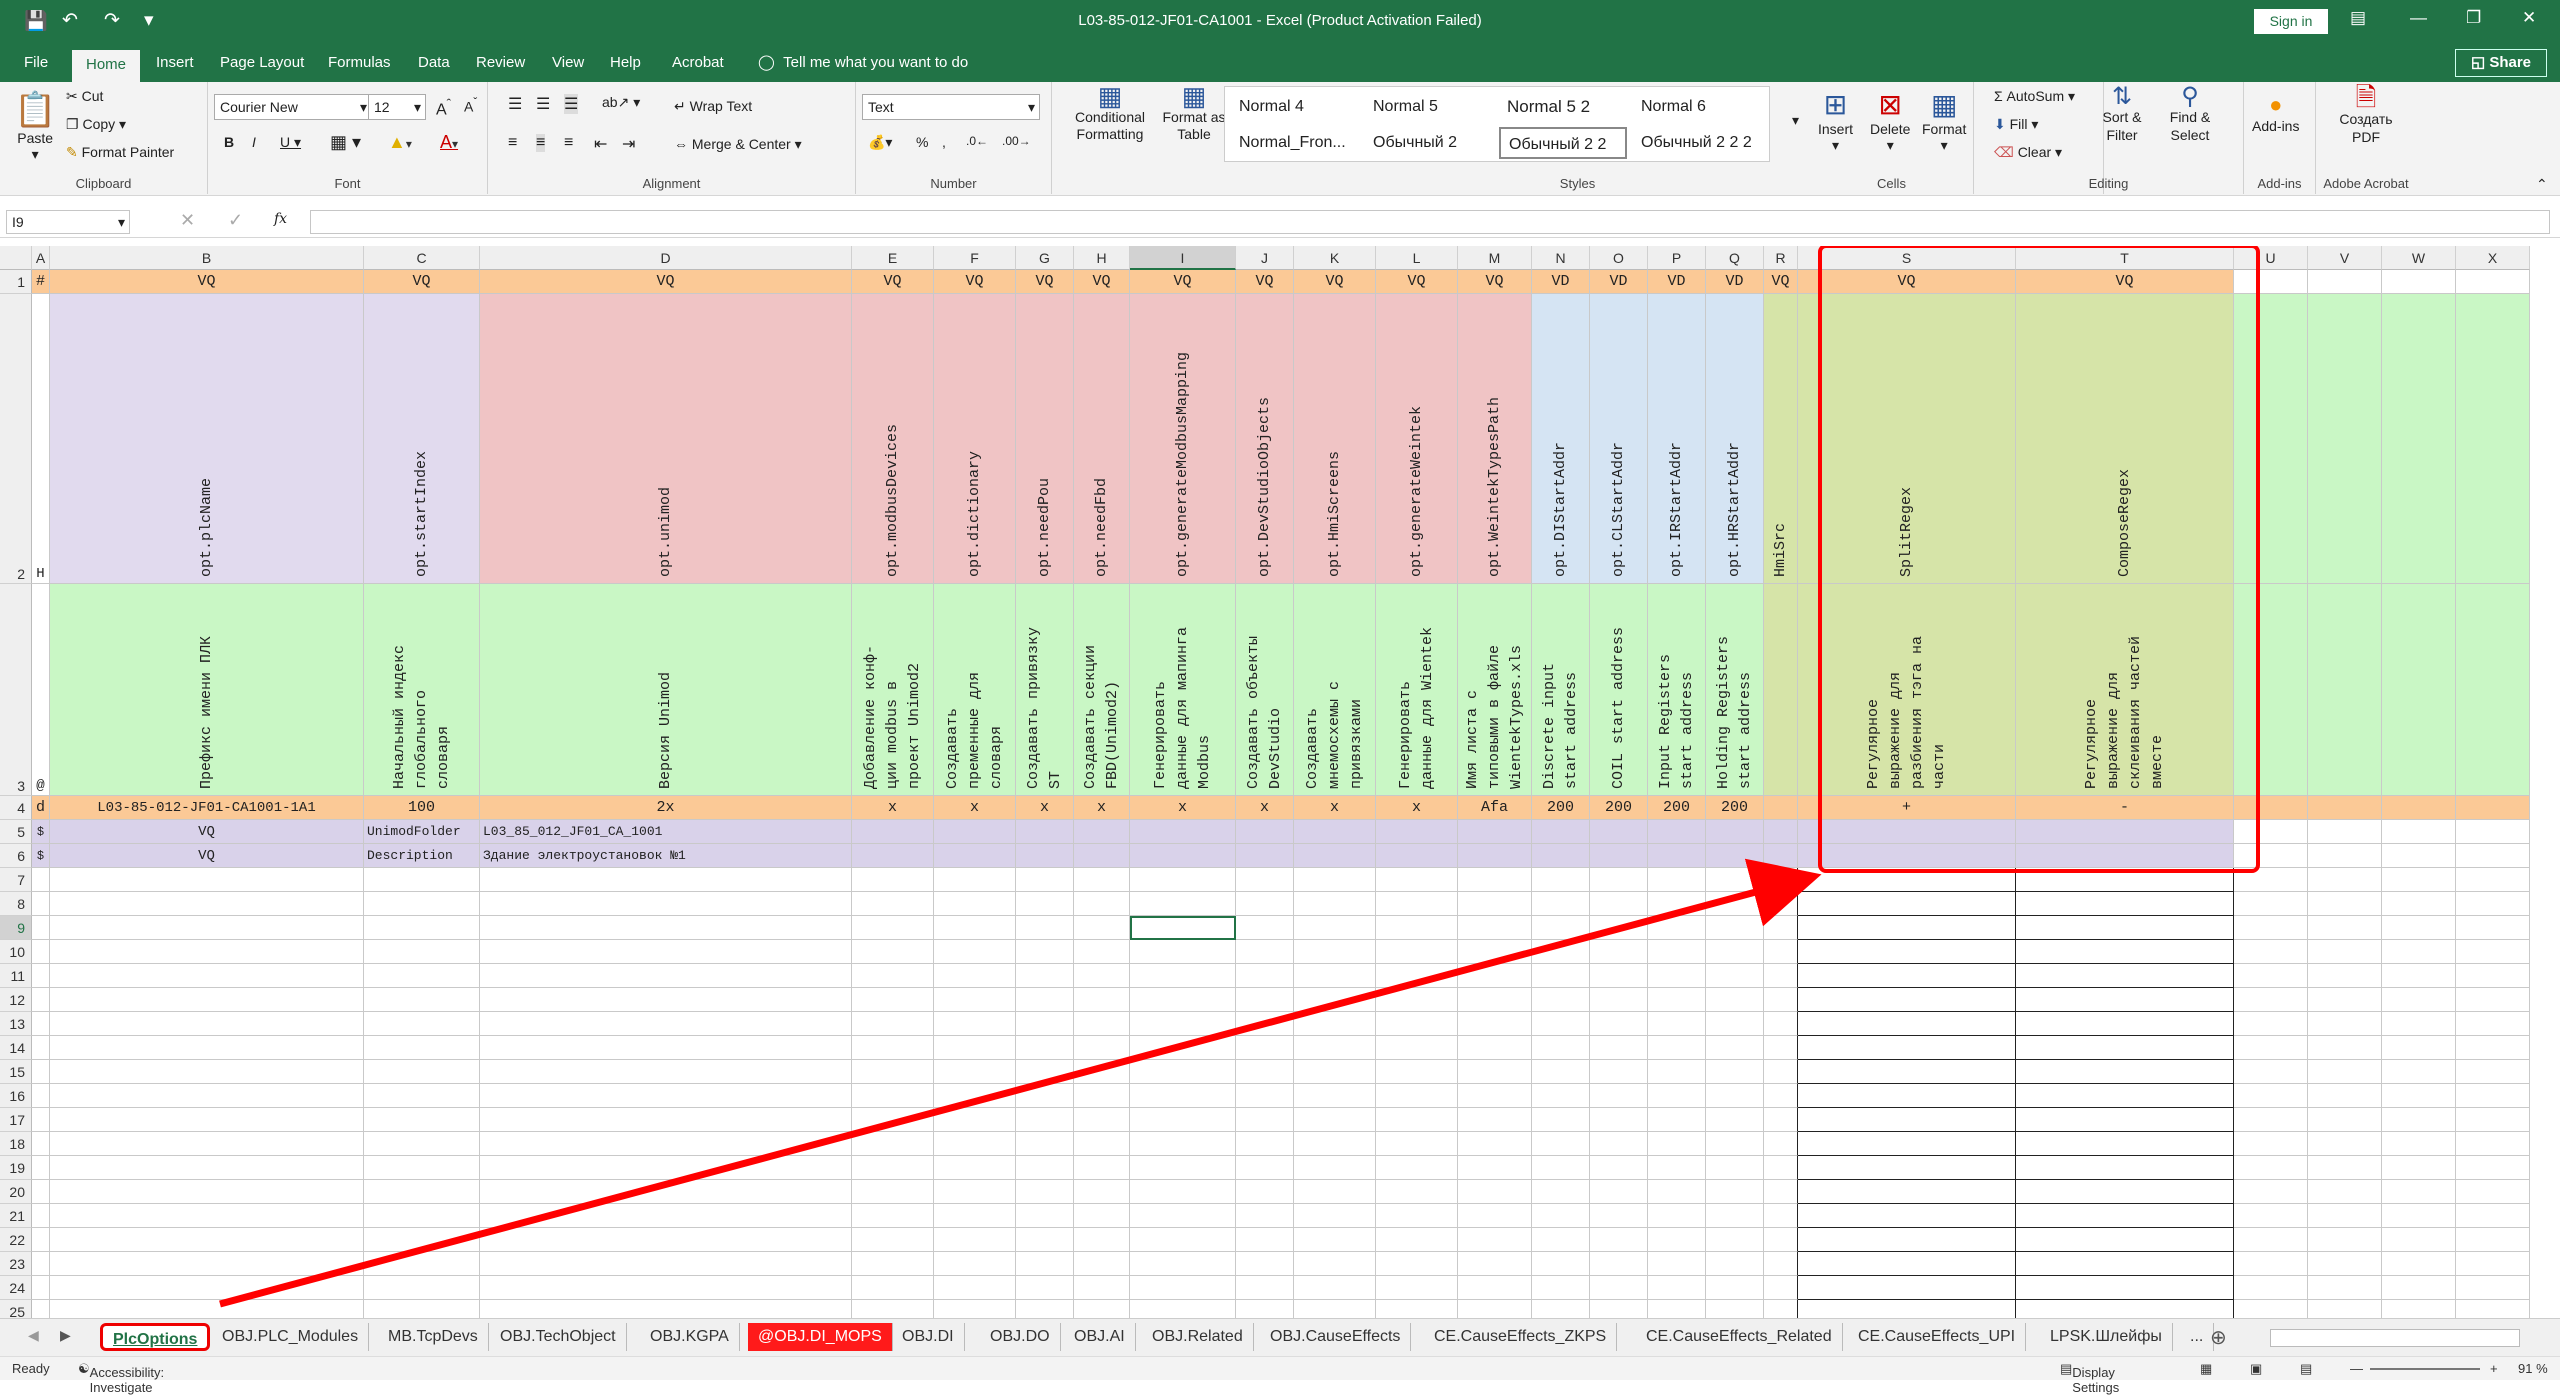 The image size is (2560, 1395). I want to click on cell-f8, so click(975, 904).